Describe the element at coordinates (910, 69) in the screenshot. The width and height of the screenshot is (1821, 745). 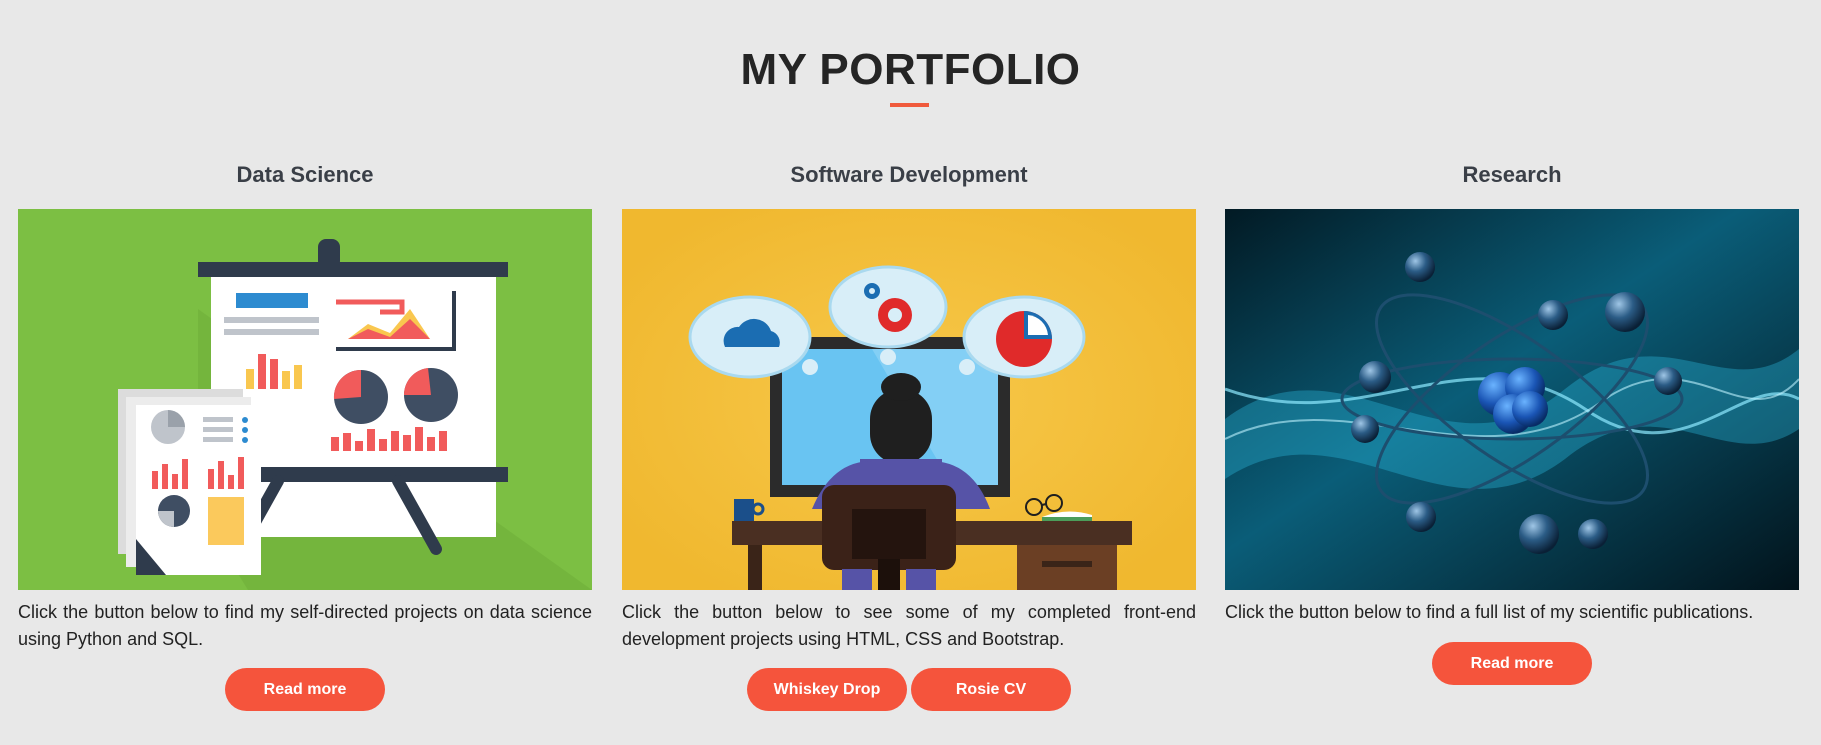
I see `page-title: MY PORTFOLIO` at that location.